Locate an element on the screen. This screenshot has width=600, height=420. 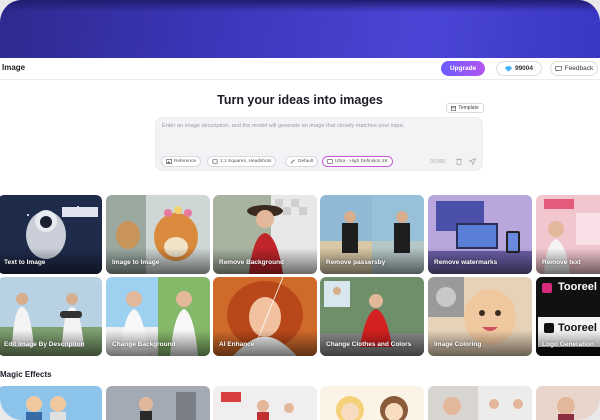
style-label: Default is located at coordinates (306, 161).